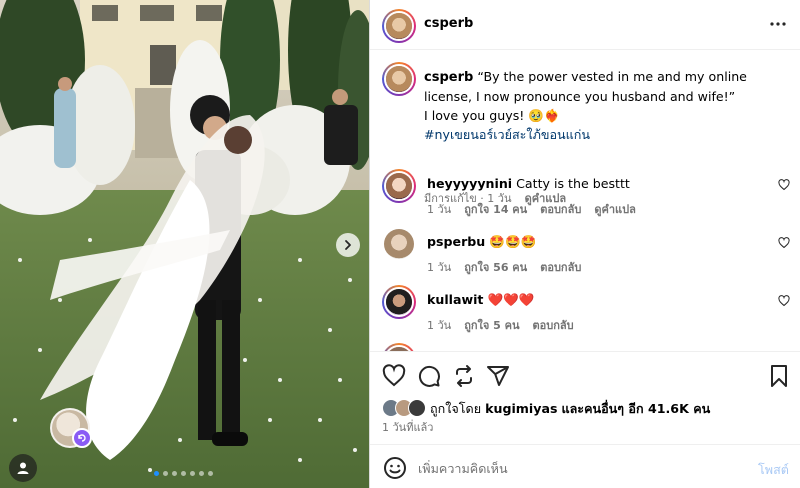 This screenshot has height=488, width=800. I want to click on carousel-next-button, so click(348, 245).